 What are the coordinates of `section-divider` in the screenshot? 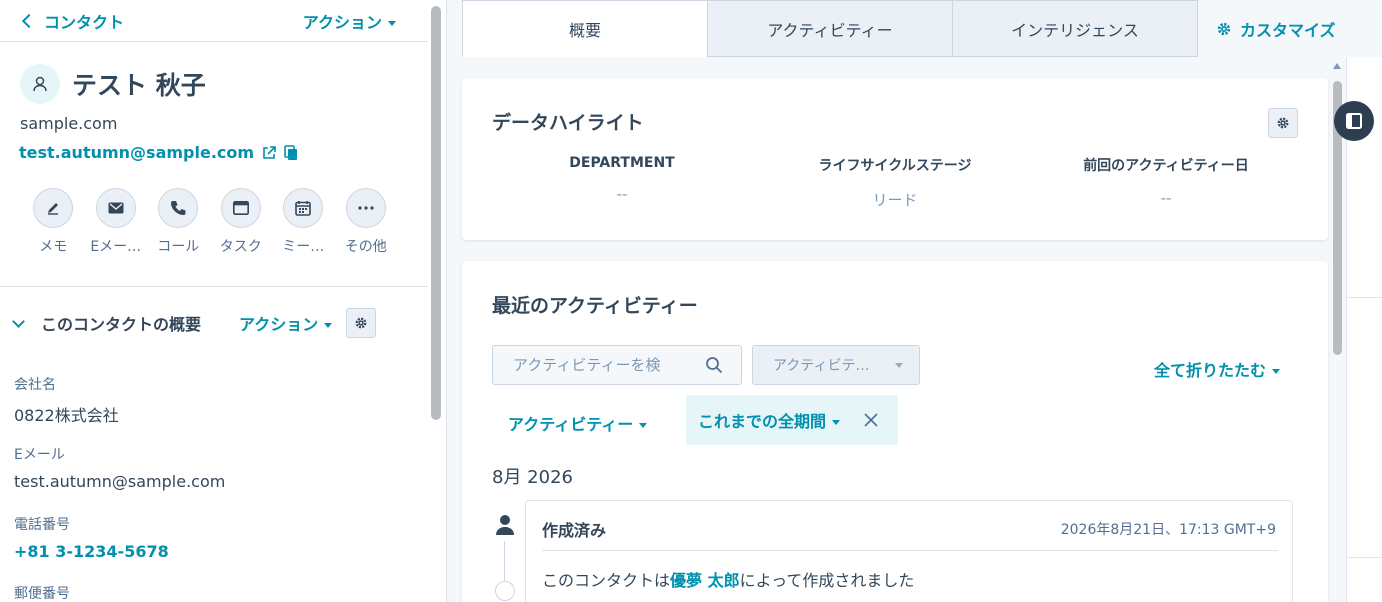 It's located at (214, 286).